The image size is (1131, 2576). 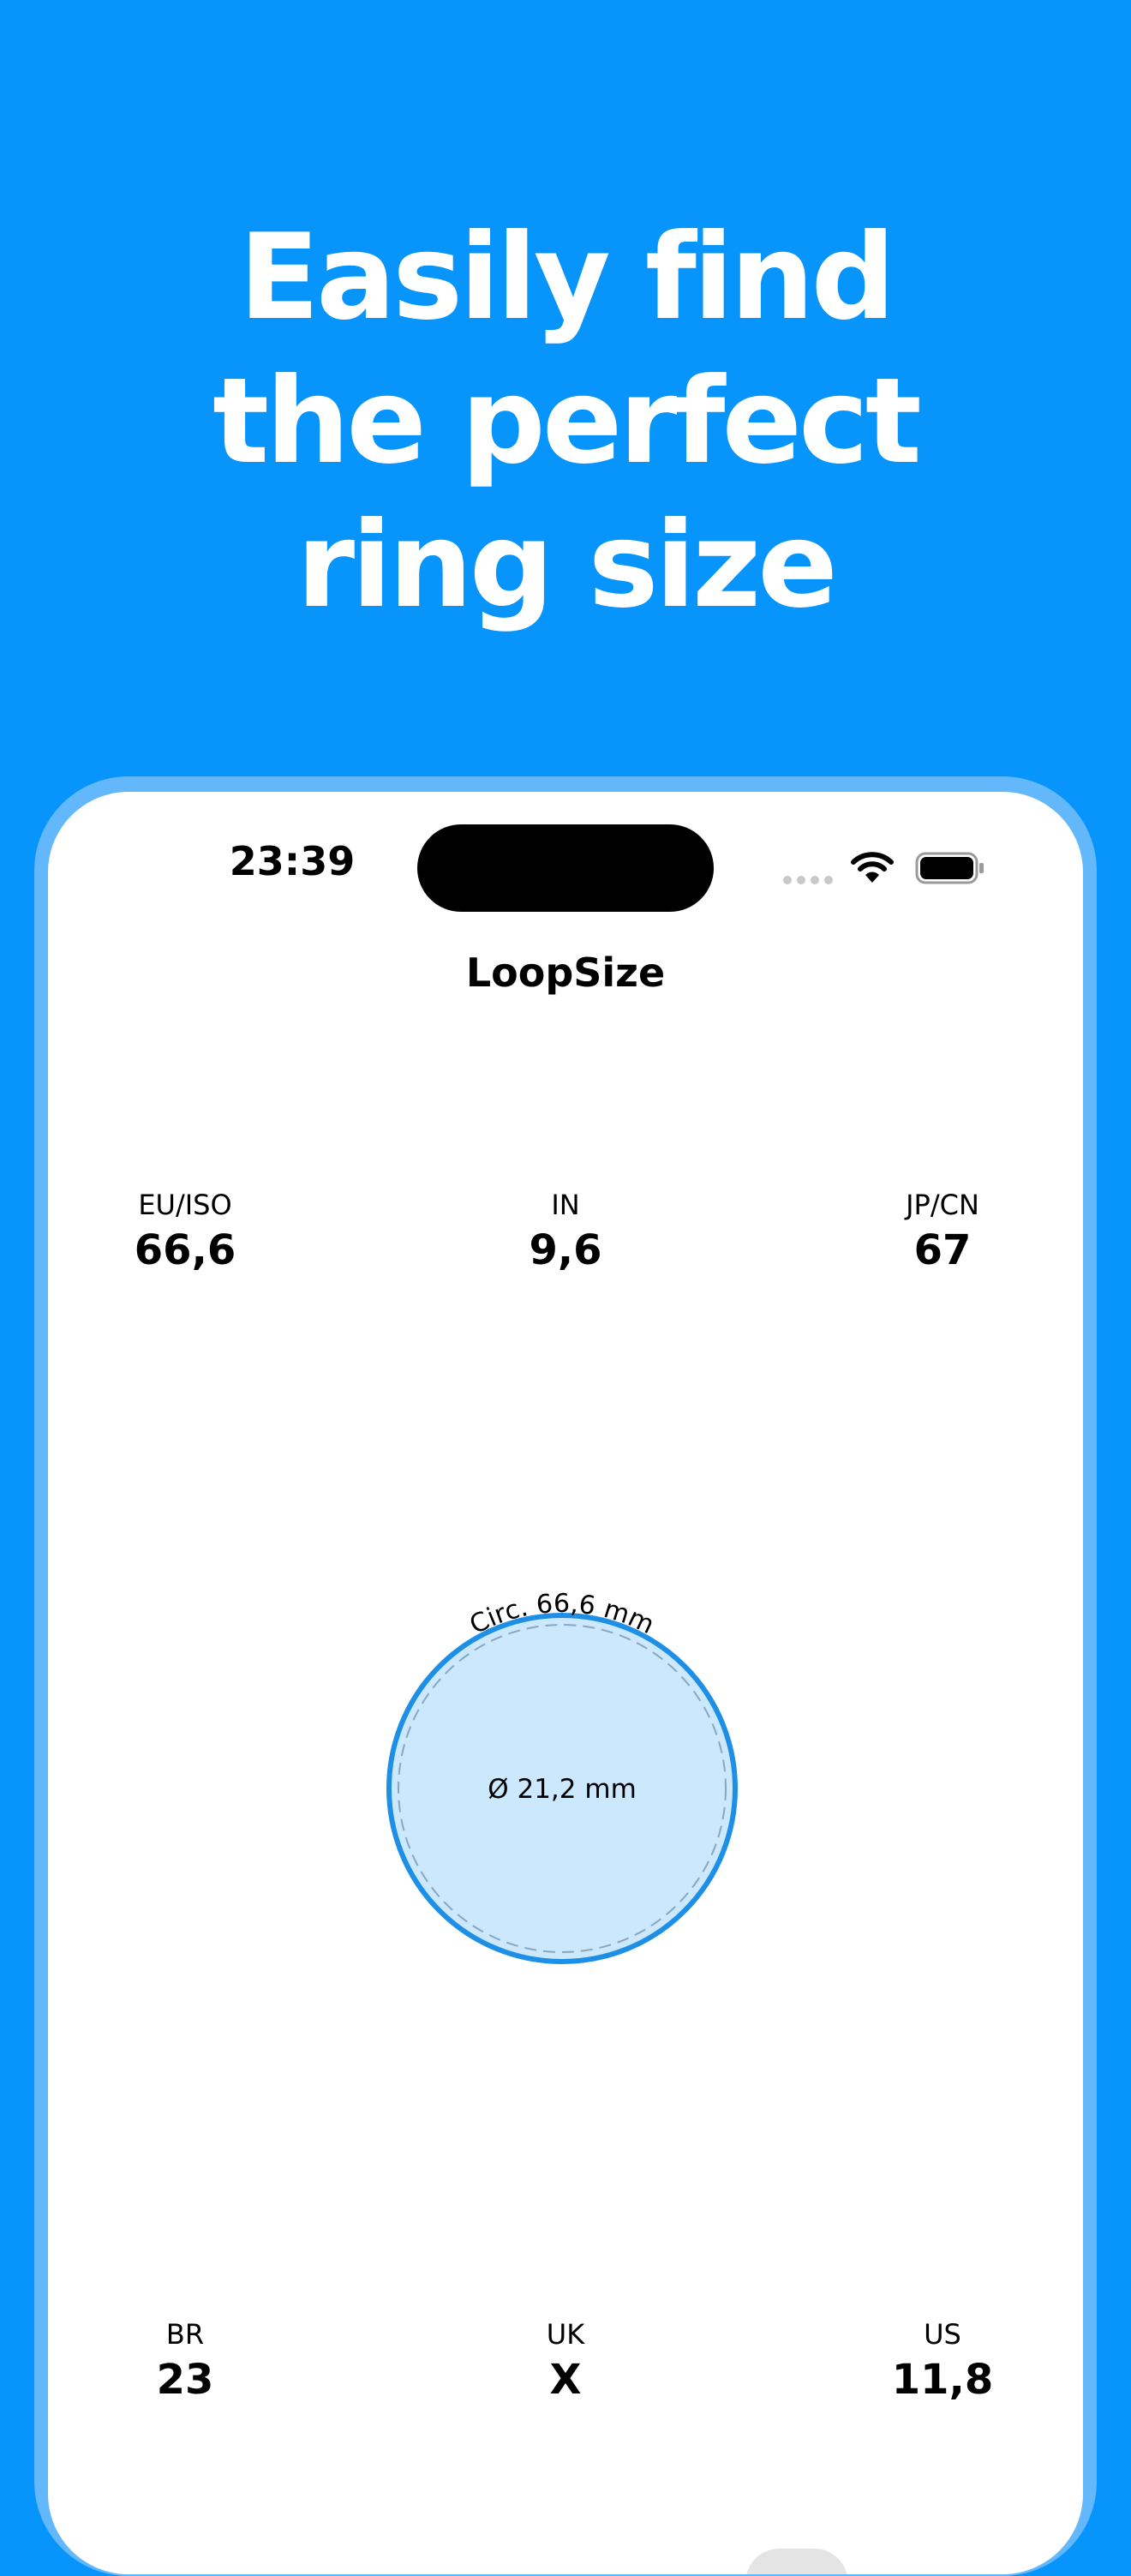 What do you see at coordinates (872, 867) in the screenshot?
I see `wifi-icon` at bounding box center [872, 867].